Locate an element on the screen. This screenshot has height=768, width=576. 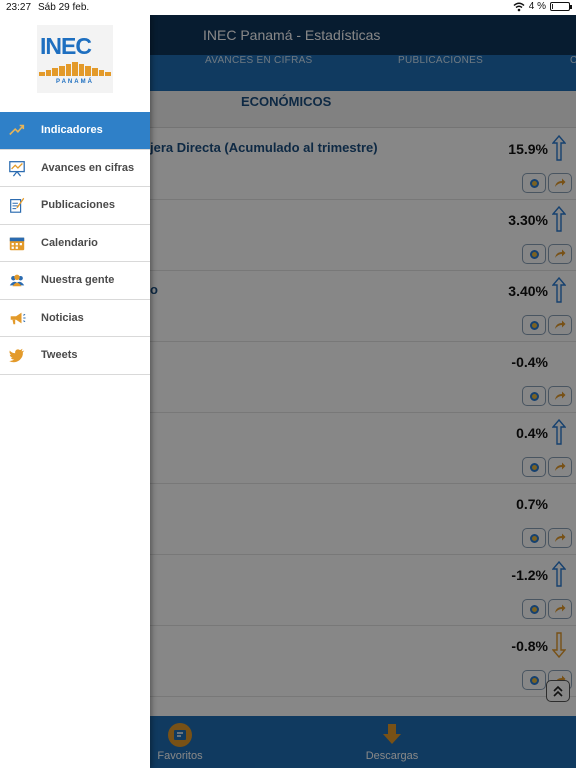
drawer-item-label: Calendario is located at coordinates (69, 242).